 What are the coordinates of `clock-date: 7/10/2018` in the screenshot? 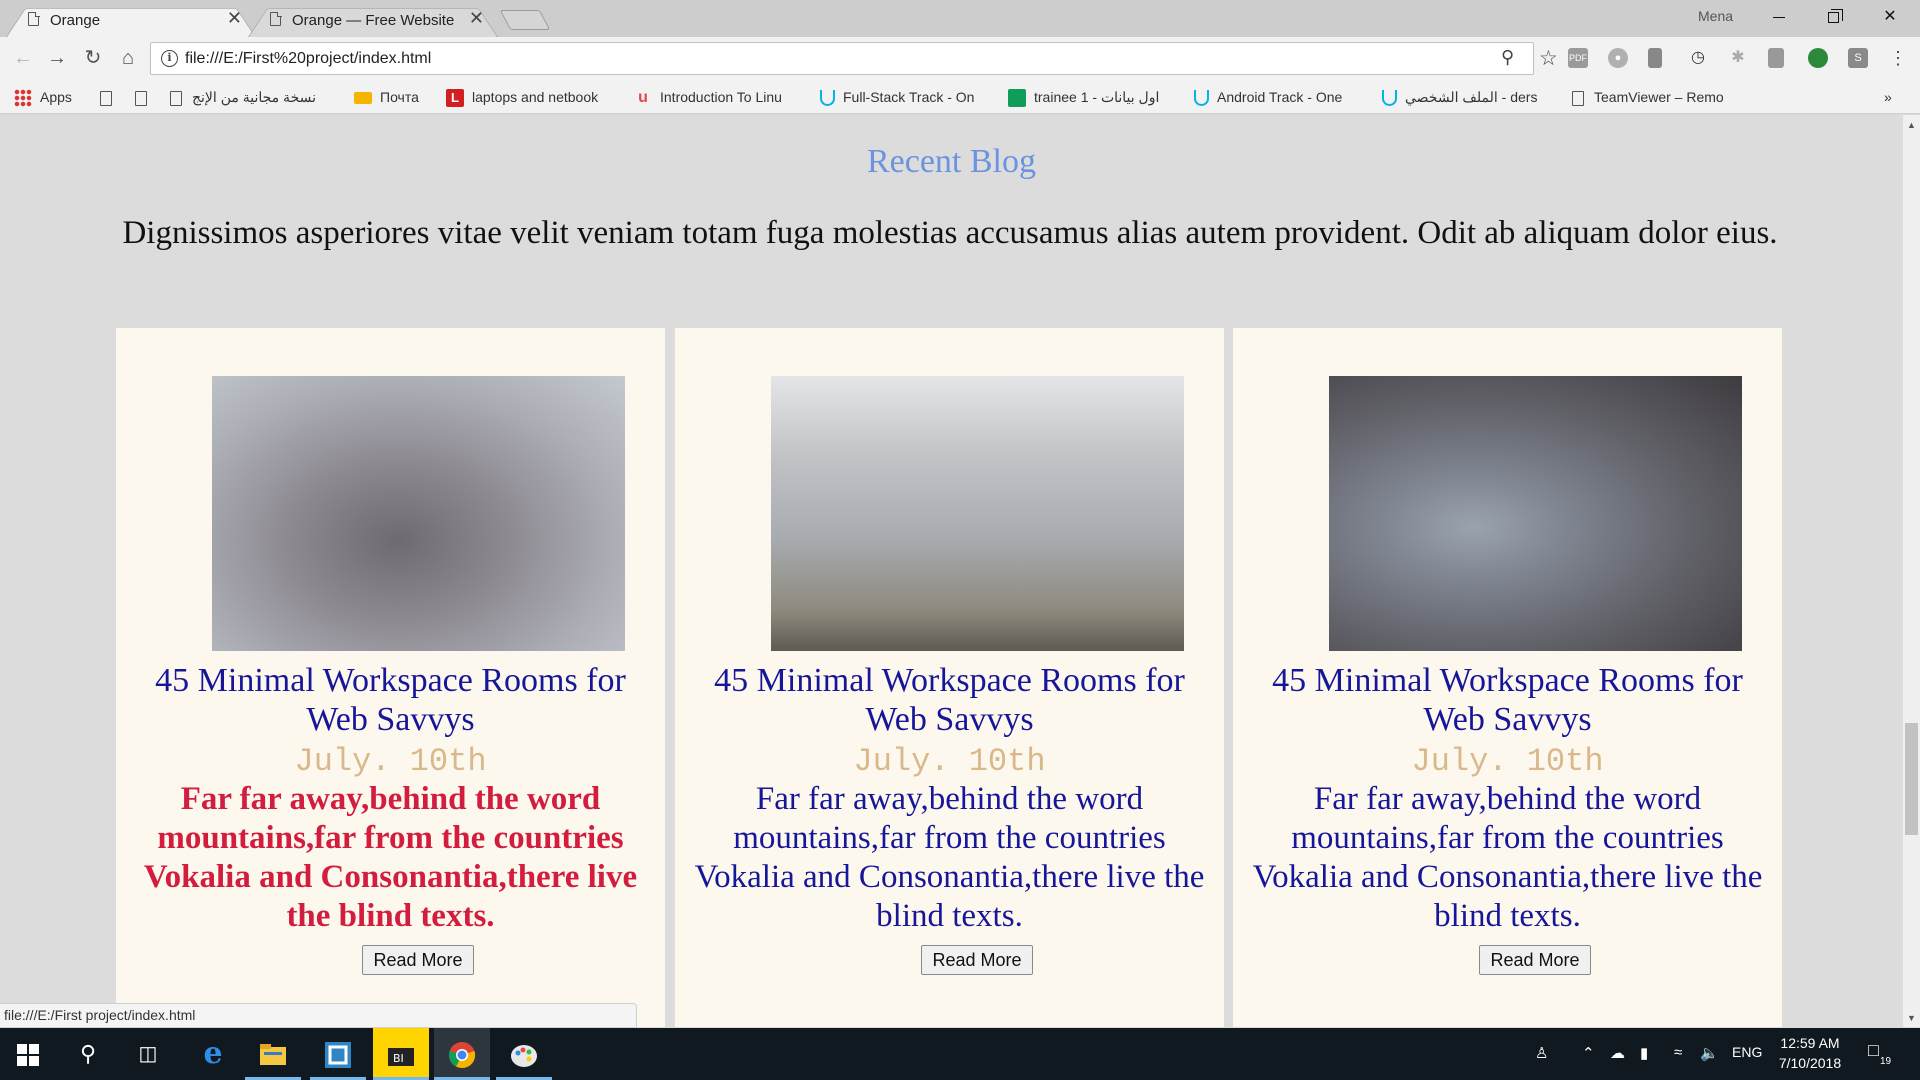 It's located at (1810, 1063).